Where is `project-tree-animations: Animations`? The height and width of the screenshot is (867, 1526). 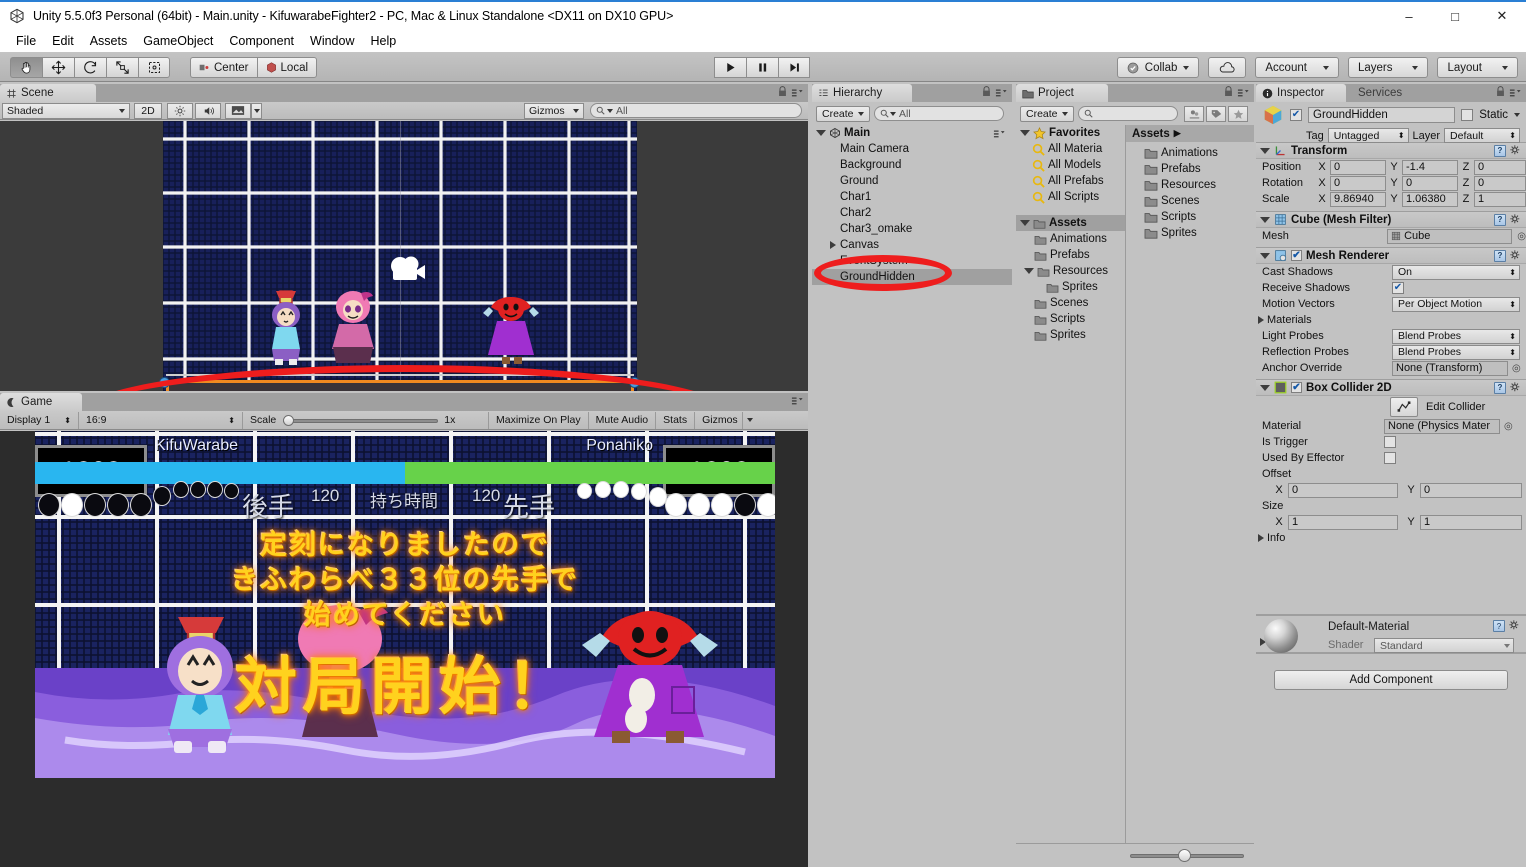
project-tree-animations: Animations is located at coordinates (1070, 239).